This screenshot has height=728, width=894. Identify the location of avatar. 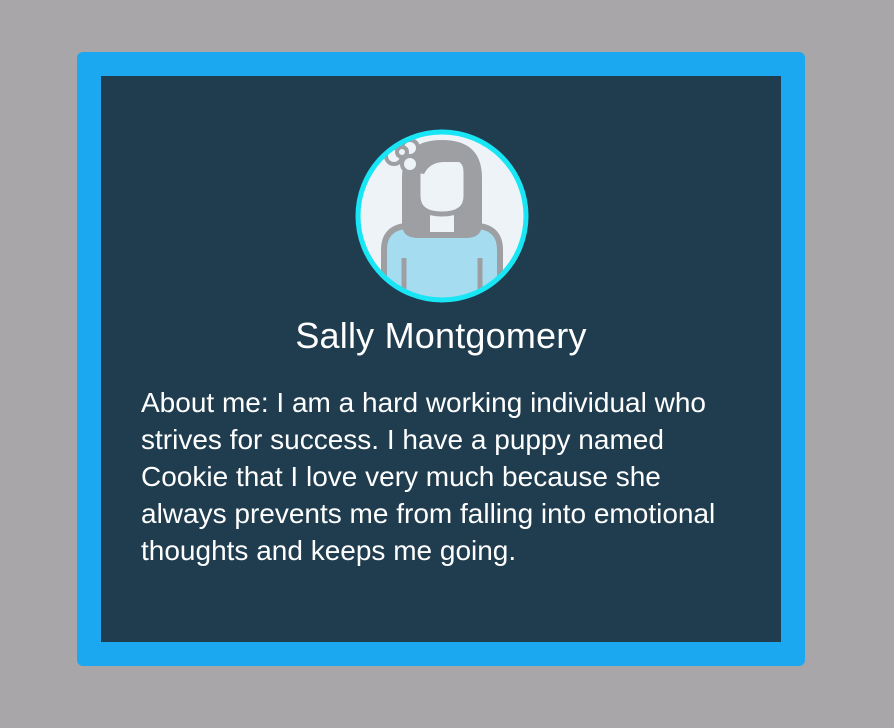
(442, 216).